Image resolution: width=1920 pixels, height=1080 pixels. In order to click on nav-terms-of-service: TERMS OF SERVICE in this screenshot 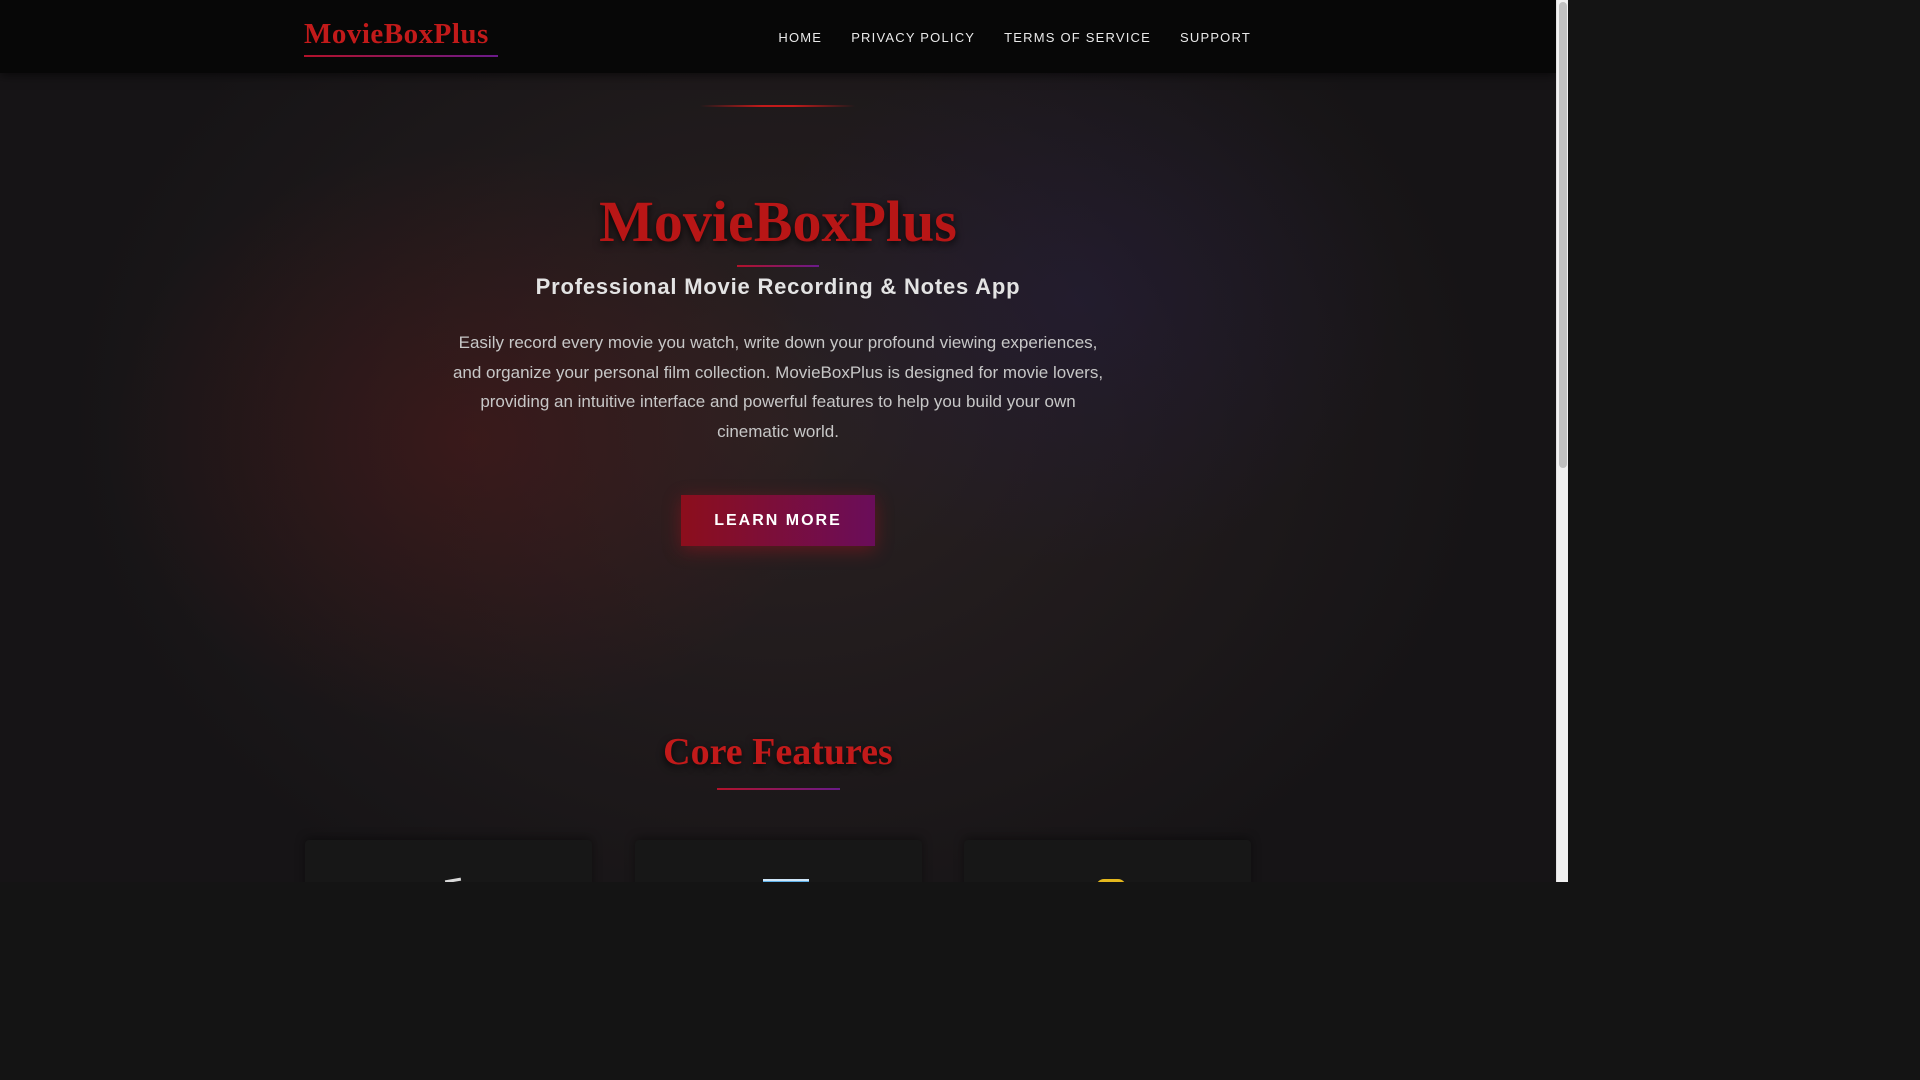, I will do `click(1077, 37)`.